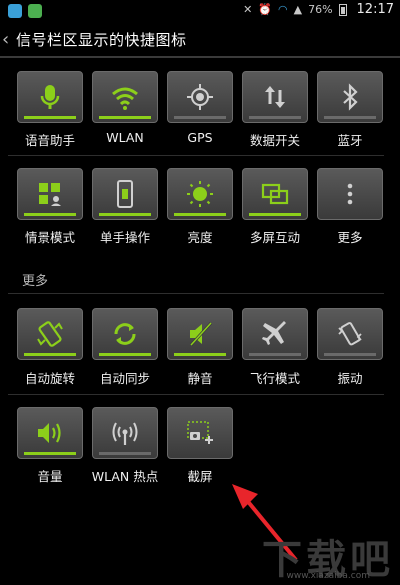  I want to click on watermark-url: www.xiazaiba.com, so click(328, 576).